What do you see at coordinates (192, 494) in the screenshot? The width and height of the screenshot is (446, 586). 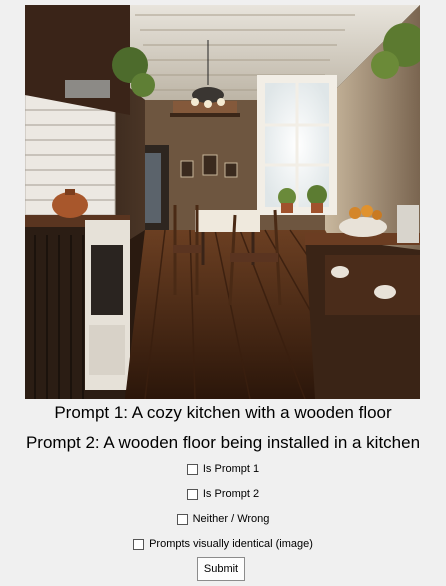 I see `is-prompt-2-checkbox` at bounding box center [192, 494].